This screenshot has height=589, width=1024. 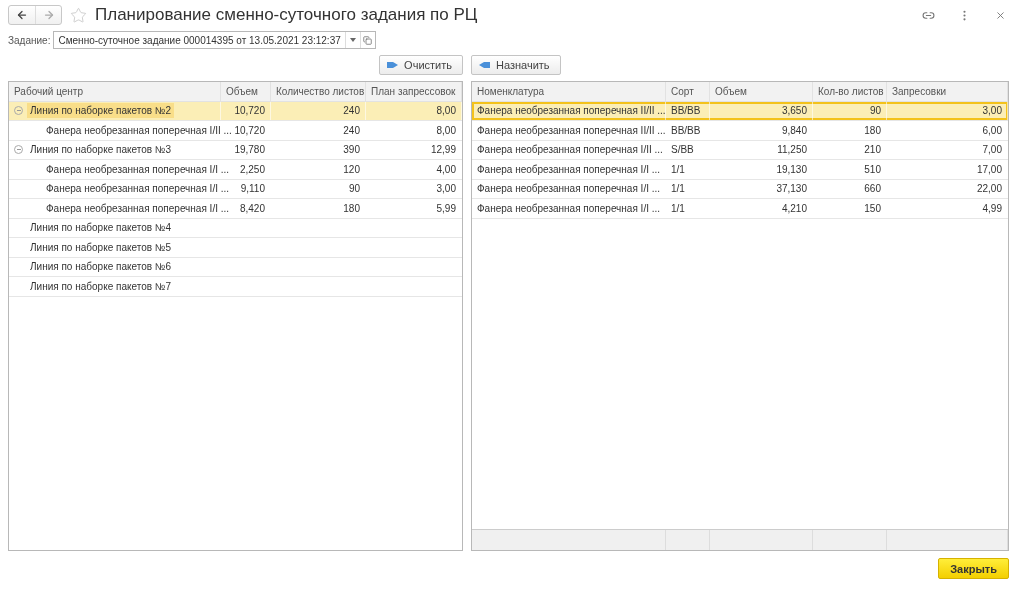 I want to click on table-cell: 5,99, so click(x=446, y=208).